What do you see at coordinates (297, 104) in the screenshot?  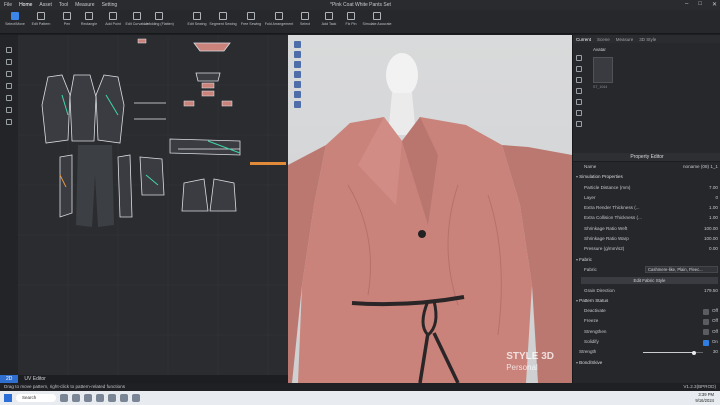 I see `camera-icon` at bounding box center [297, 104].